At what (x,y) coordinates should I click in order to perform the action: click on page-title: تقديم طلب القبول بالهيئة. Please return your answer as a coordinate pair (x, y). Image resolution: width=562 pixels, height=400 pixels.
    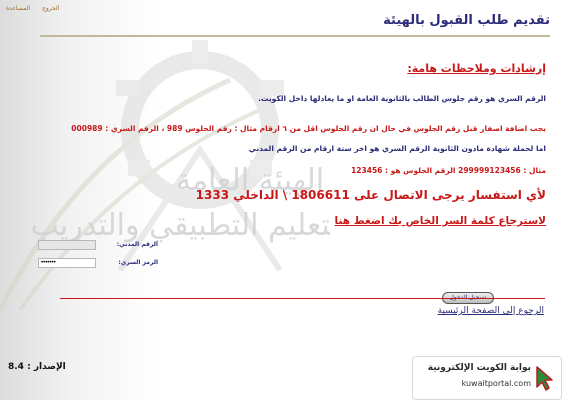
    Looking at the image, I should click on (466, 20).